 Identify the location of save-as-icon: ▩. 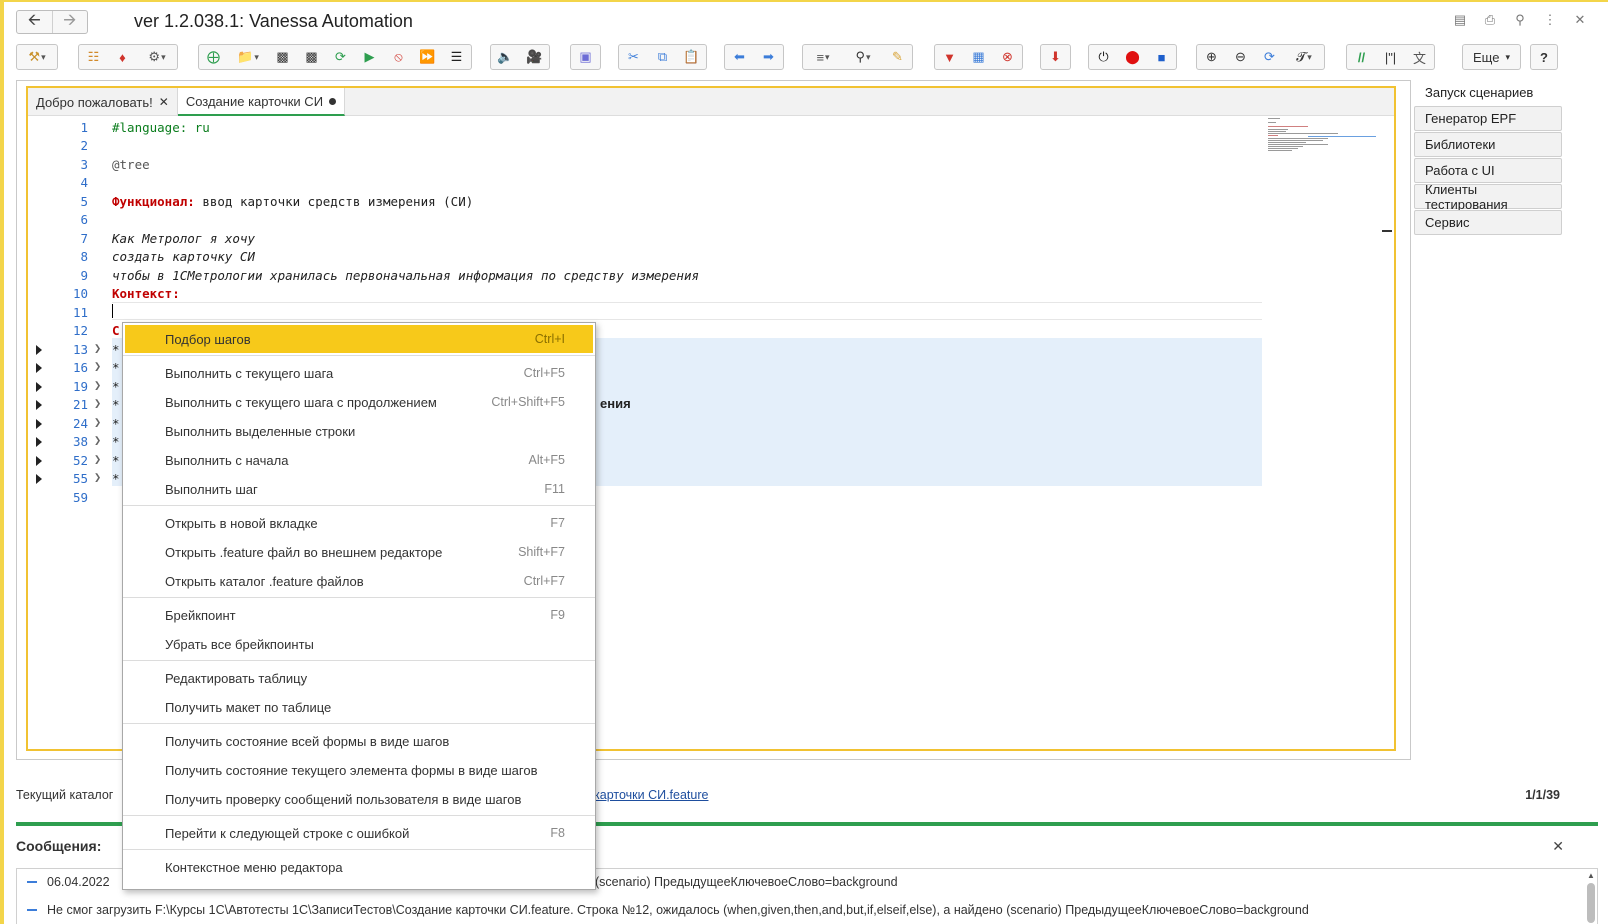
(311, 57).